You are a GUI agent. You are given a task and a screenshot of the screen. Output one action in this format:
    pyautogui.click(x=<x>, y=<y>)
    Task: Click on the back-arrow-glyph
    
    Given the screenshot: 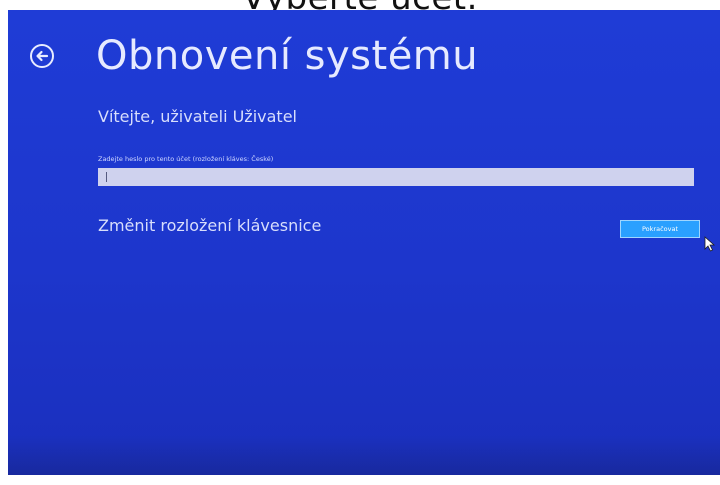 What is the action you would take?
    pyautogui.click(x=42, y=56)
    